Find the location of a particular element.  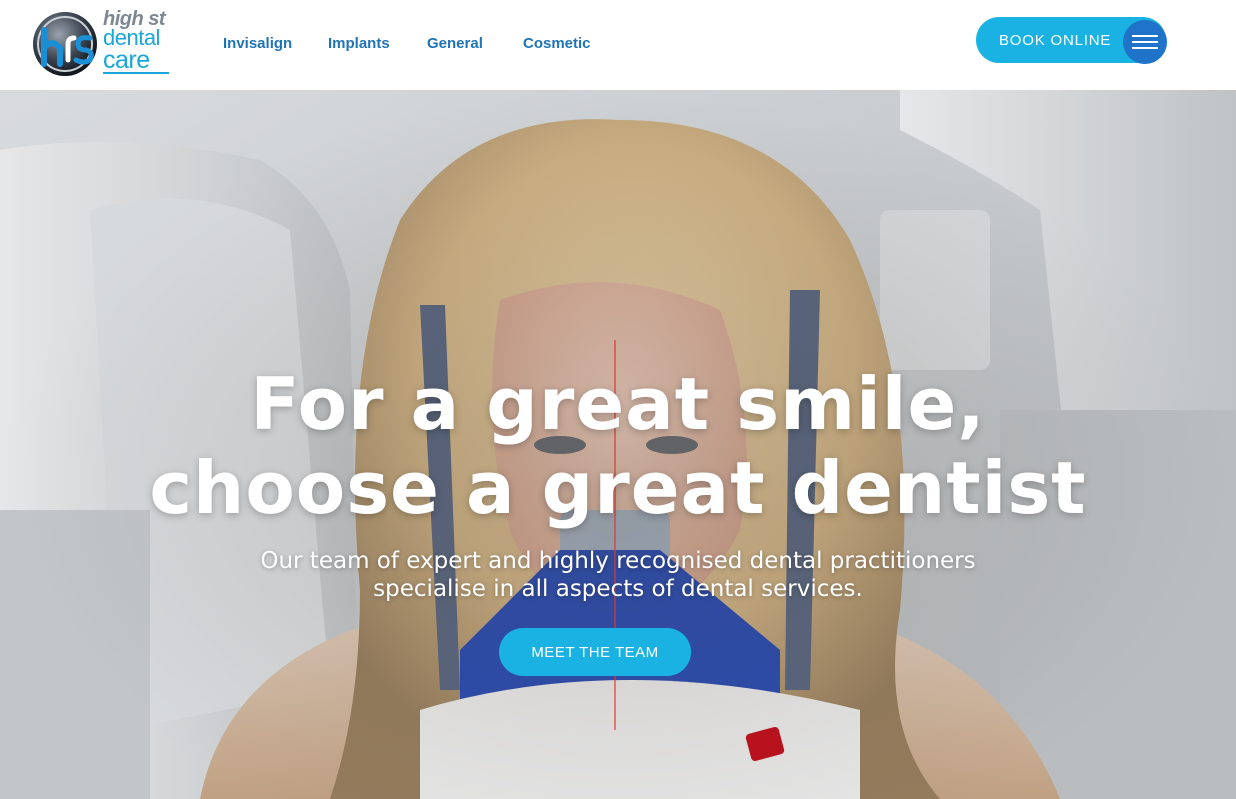

meet-the-team-button: MEET THE TEAM is located at coordinates (595, 652).